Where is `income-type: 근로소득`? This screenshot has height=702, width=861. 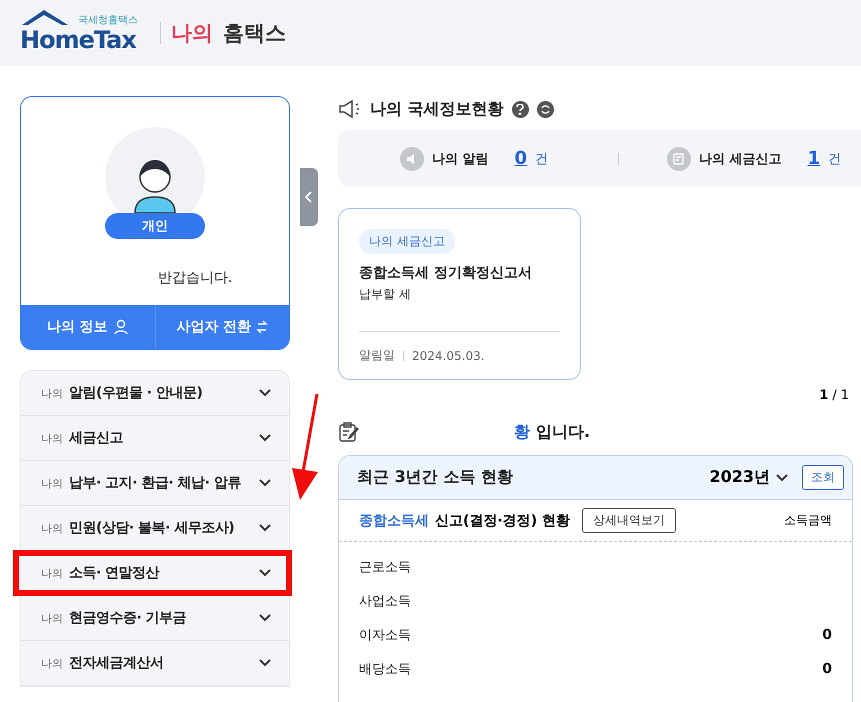 income-type: 근로소득 is located at coordinates (385, 567).